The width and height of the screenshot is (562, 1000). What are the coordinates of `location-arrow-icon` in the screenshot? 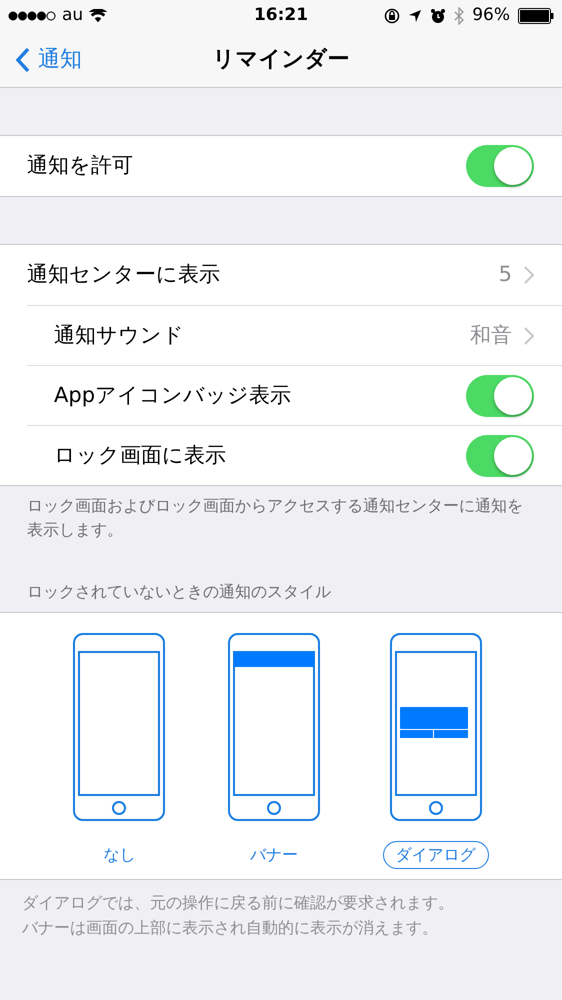 It's located at (415, 16).